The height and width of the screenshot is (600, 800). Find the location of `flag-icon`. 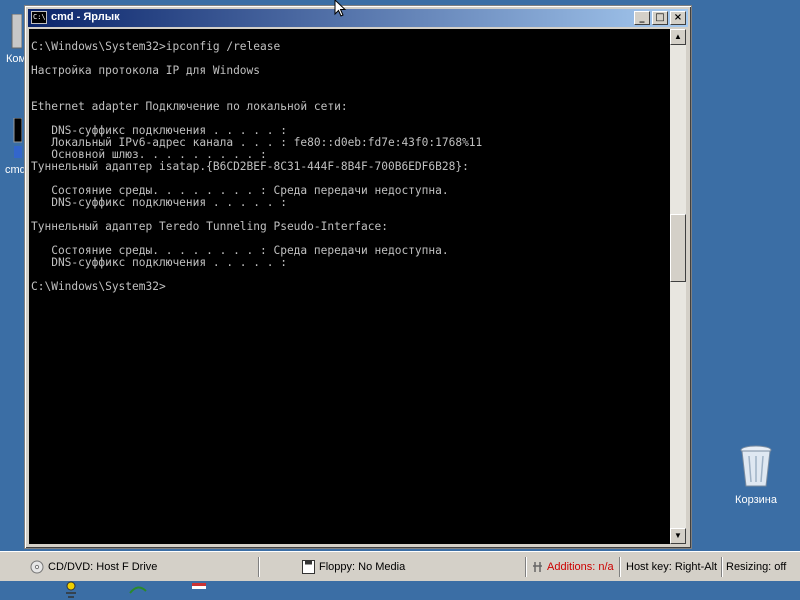

flag-icon is located at coordinates (199, 586).